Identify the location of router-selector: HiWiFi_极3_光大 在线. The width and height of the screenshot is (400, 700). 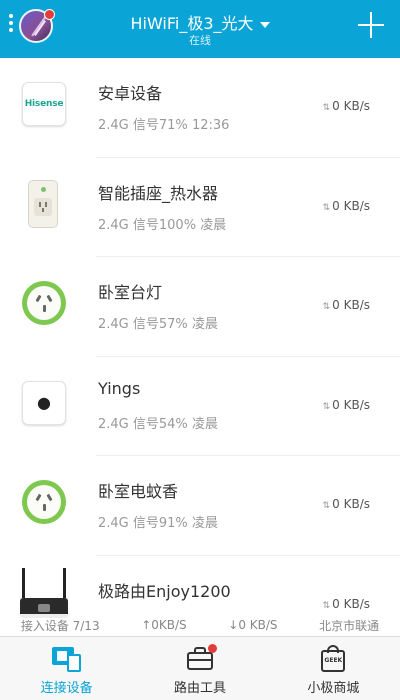
(200, 31).